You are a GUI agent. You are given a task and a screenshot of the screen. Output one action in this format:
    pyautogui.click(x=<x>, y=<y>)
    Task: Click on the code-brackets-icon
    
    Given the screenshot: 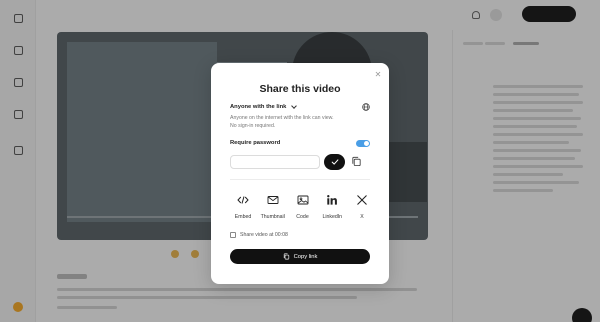 What is the action you would take?
    pyautogui.click(x=243, y=200)
    